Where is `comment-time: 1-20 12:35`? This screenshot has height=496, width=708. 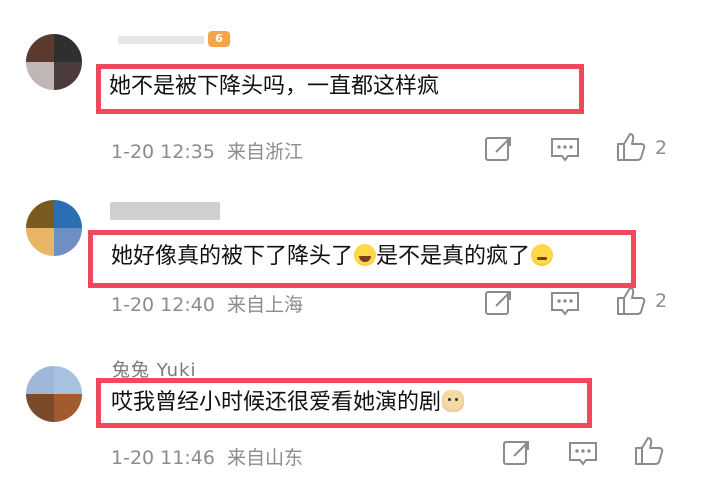
comment-time: 1-20 12:35 is located at coordinates (163, 152).